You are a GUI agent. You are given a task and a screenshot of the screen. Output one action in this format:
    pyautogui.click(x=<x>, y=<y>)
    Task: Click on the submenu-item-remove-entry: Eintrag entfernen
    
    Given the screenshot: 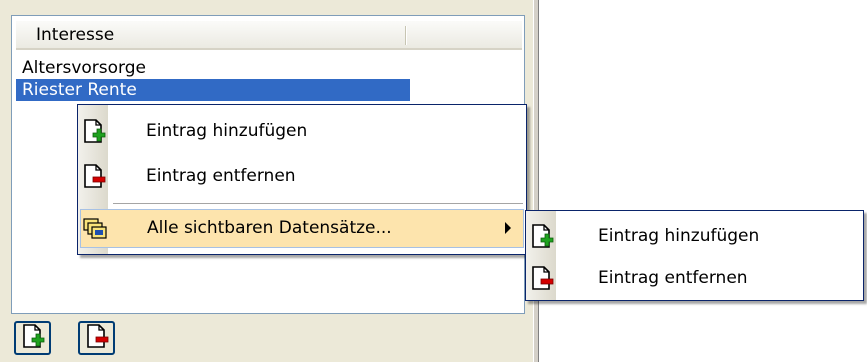 What is the action you would take?
    pyautogui.click(x=694, y=278)
    